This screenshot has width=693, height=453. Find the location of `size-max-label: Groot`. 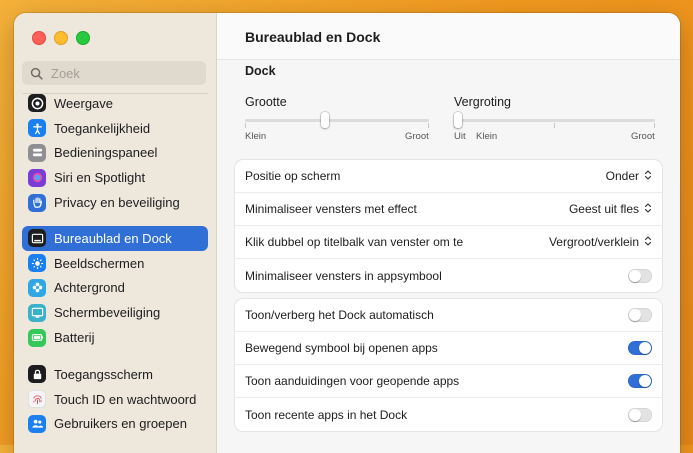

size-max-label: Groot is located at coordinates (417, 136).